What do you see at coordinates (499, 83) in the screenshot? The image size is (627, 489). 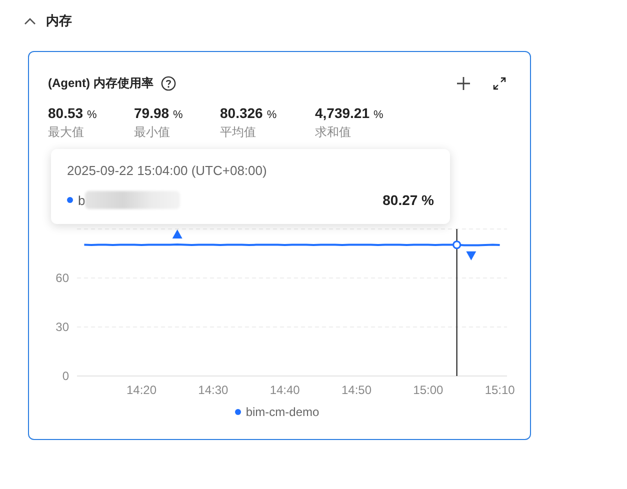 I see `fullscreen-icon` at bounding box center [499, 83].